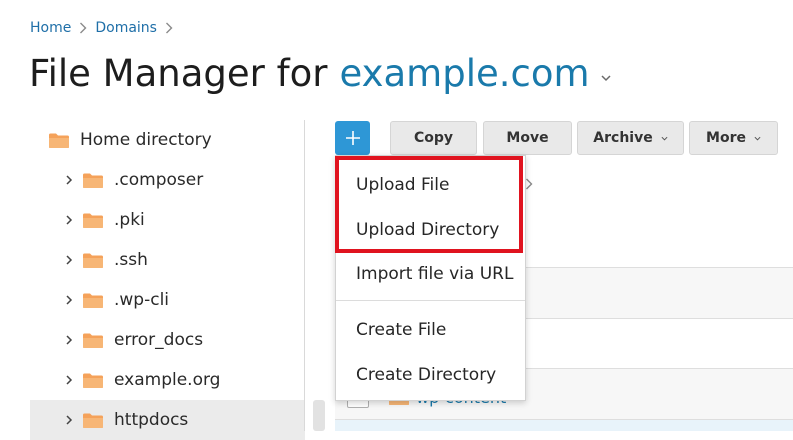 The height and width of the screenshot is (440, 793). What do you see at coordinates (623, 138) in the screenshot?
I see `archive-button-label: Archive` at bounding box center [623, 138].